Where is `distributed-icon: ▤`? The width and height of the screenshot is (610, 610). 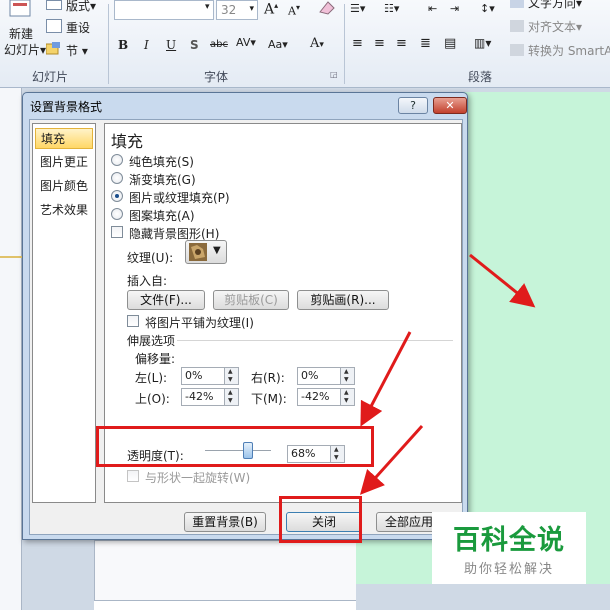
distributed-icon: ▤ is located at coordinates (450, 43).